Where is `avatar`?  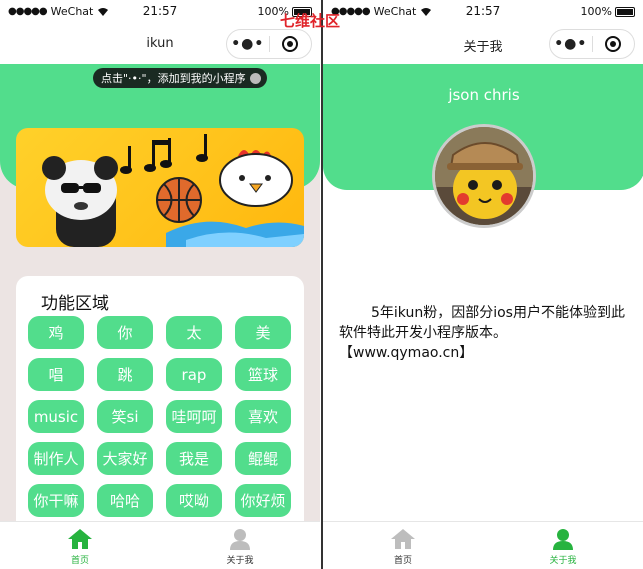 avatar is located at coordinates (484, 176).